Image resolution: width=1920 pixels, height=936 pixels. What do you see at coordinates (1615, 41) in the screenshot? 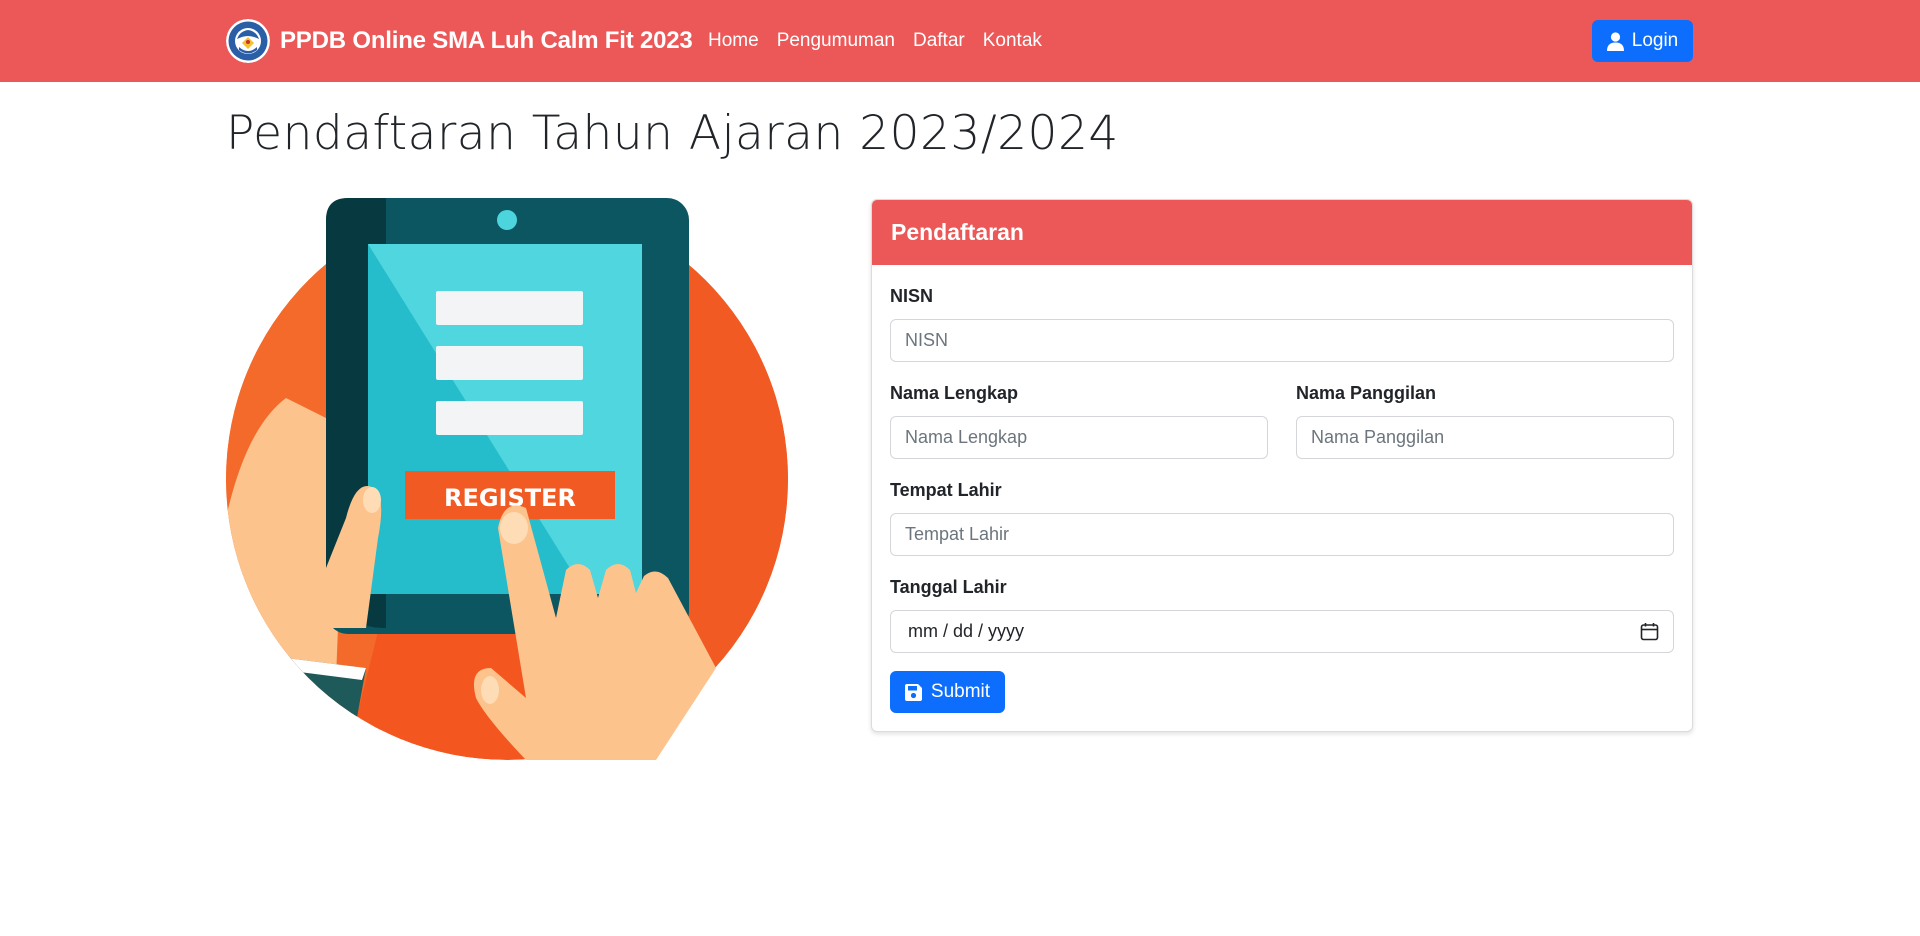
I see `user-icon` at bounding box center [1615, 41].